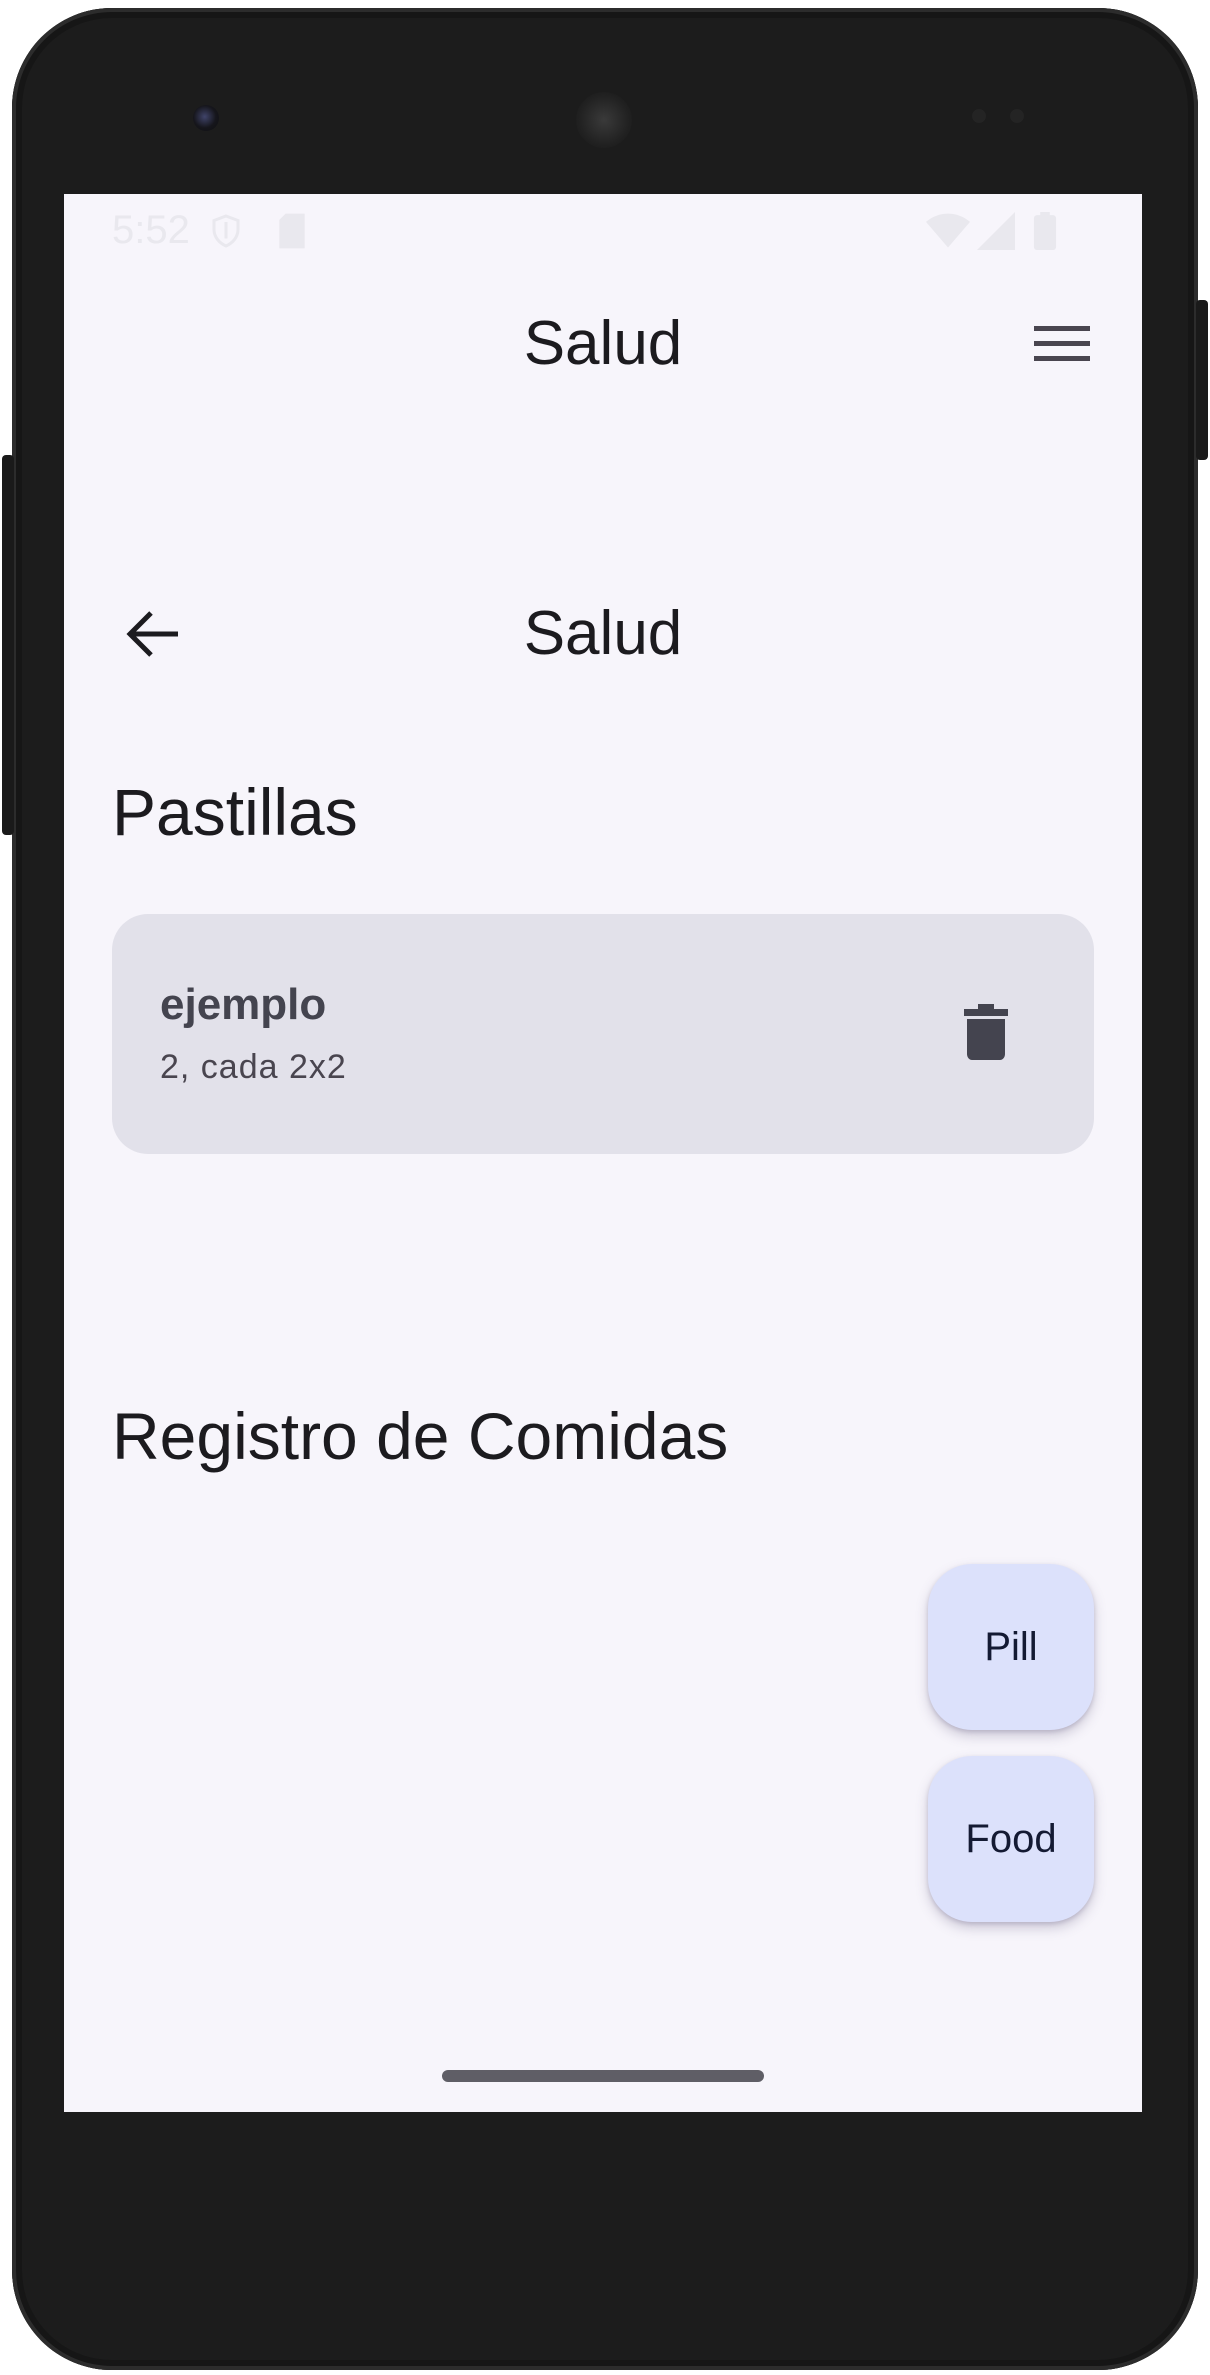 The image size is (1210, 2375). I want to click on add-pill-label: Pill, so click(1011, 1646).